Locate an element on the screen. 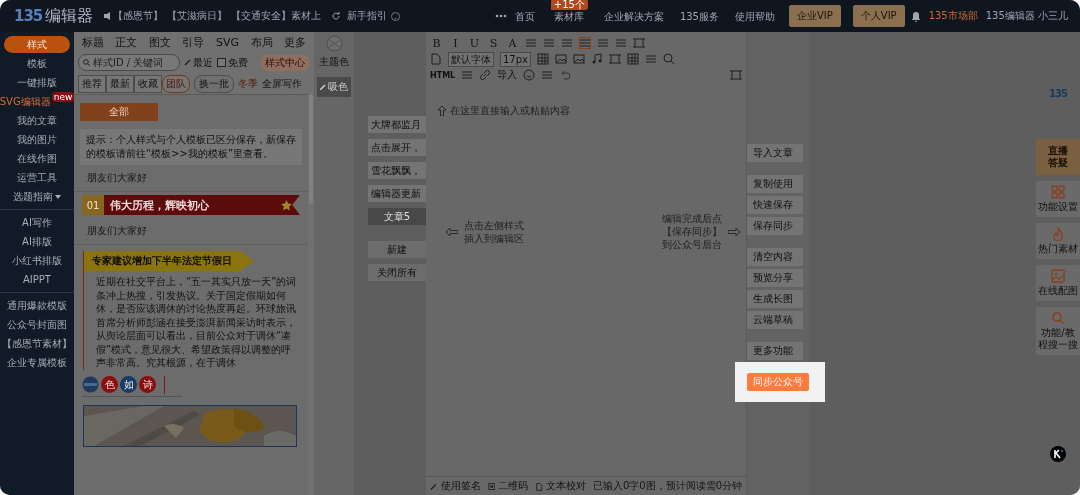  action-button: 清空内容 is located at coordinates (775, 257).